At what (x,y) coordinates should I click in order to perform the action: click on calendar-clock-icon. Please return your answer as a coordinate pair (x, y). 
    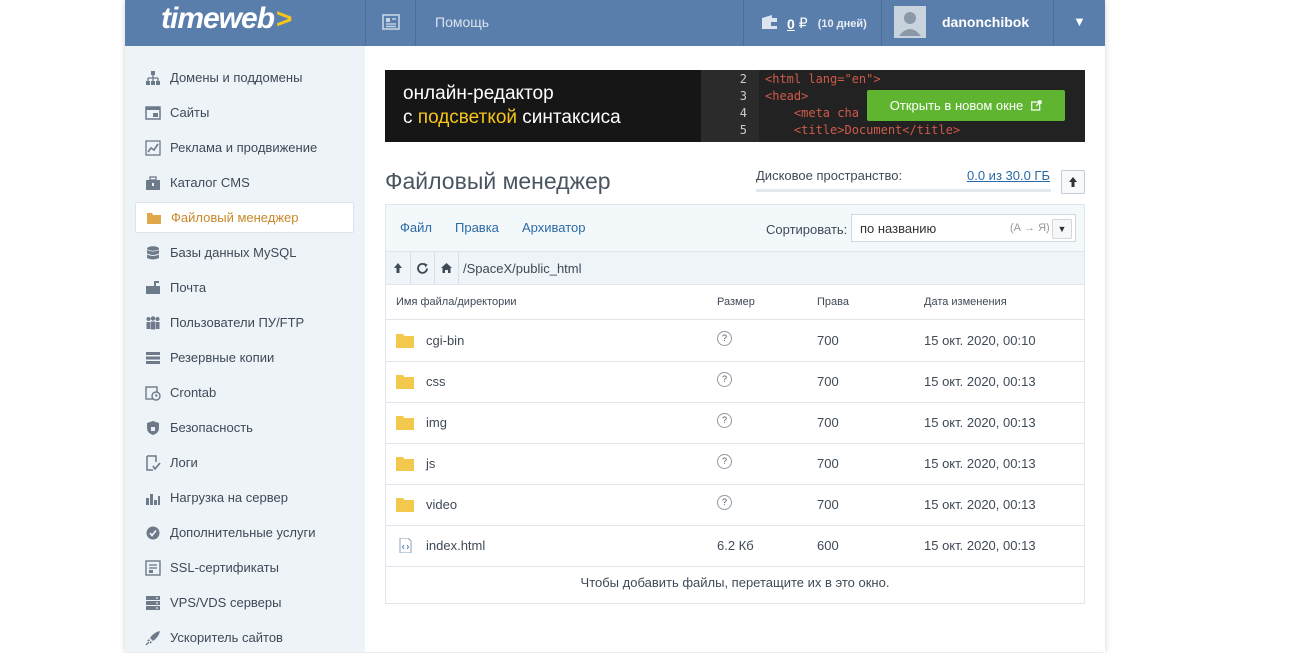
    Looking at the image, I should click on (153, 393).